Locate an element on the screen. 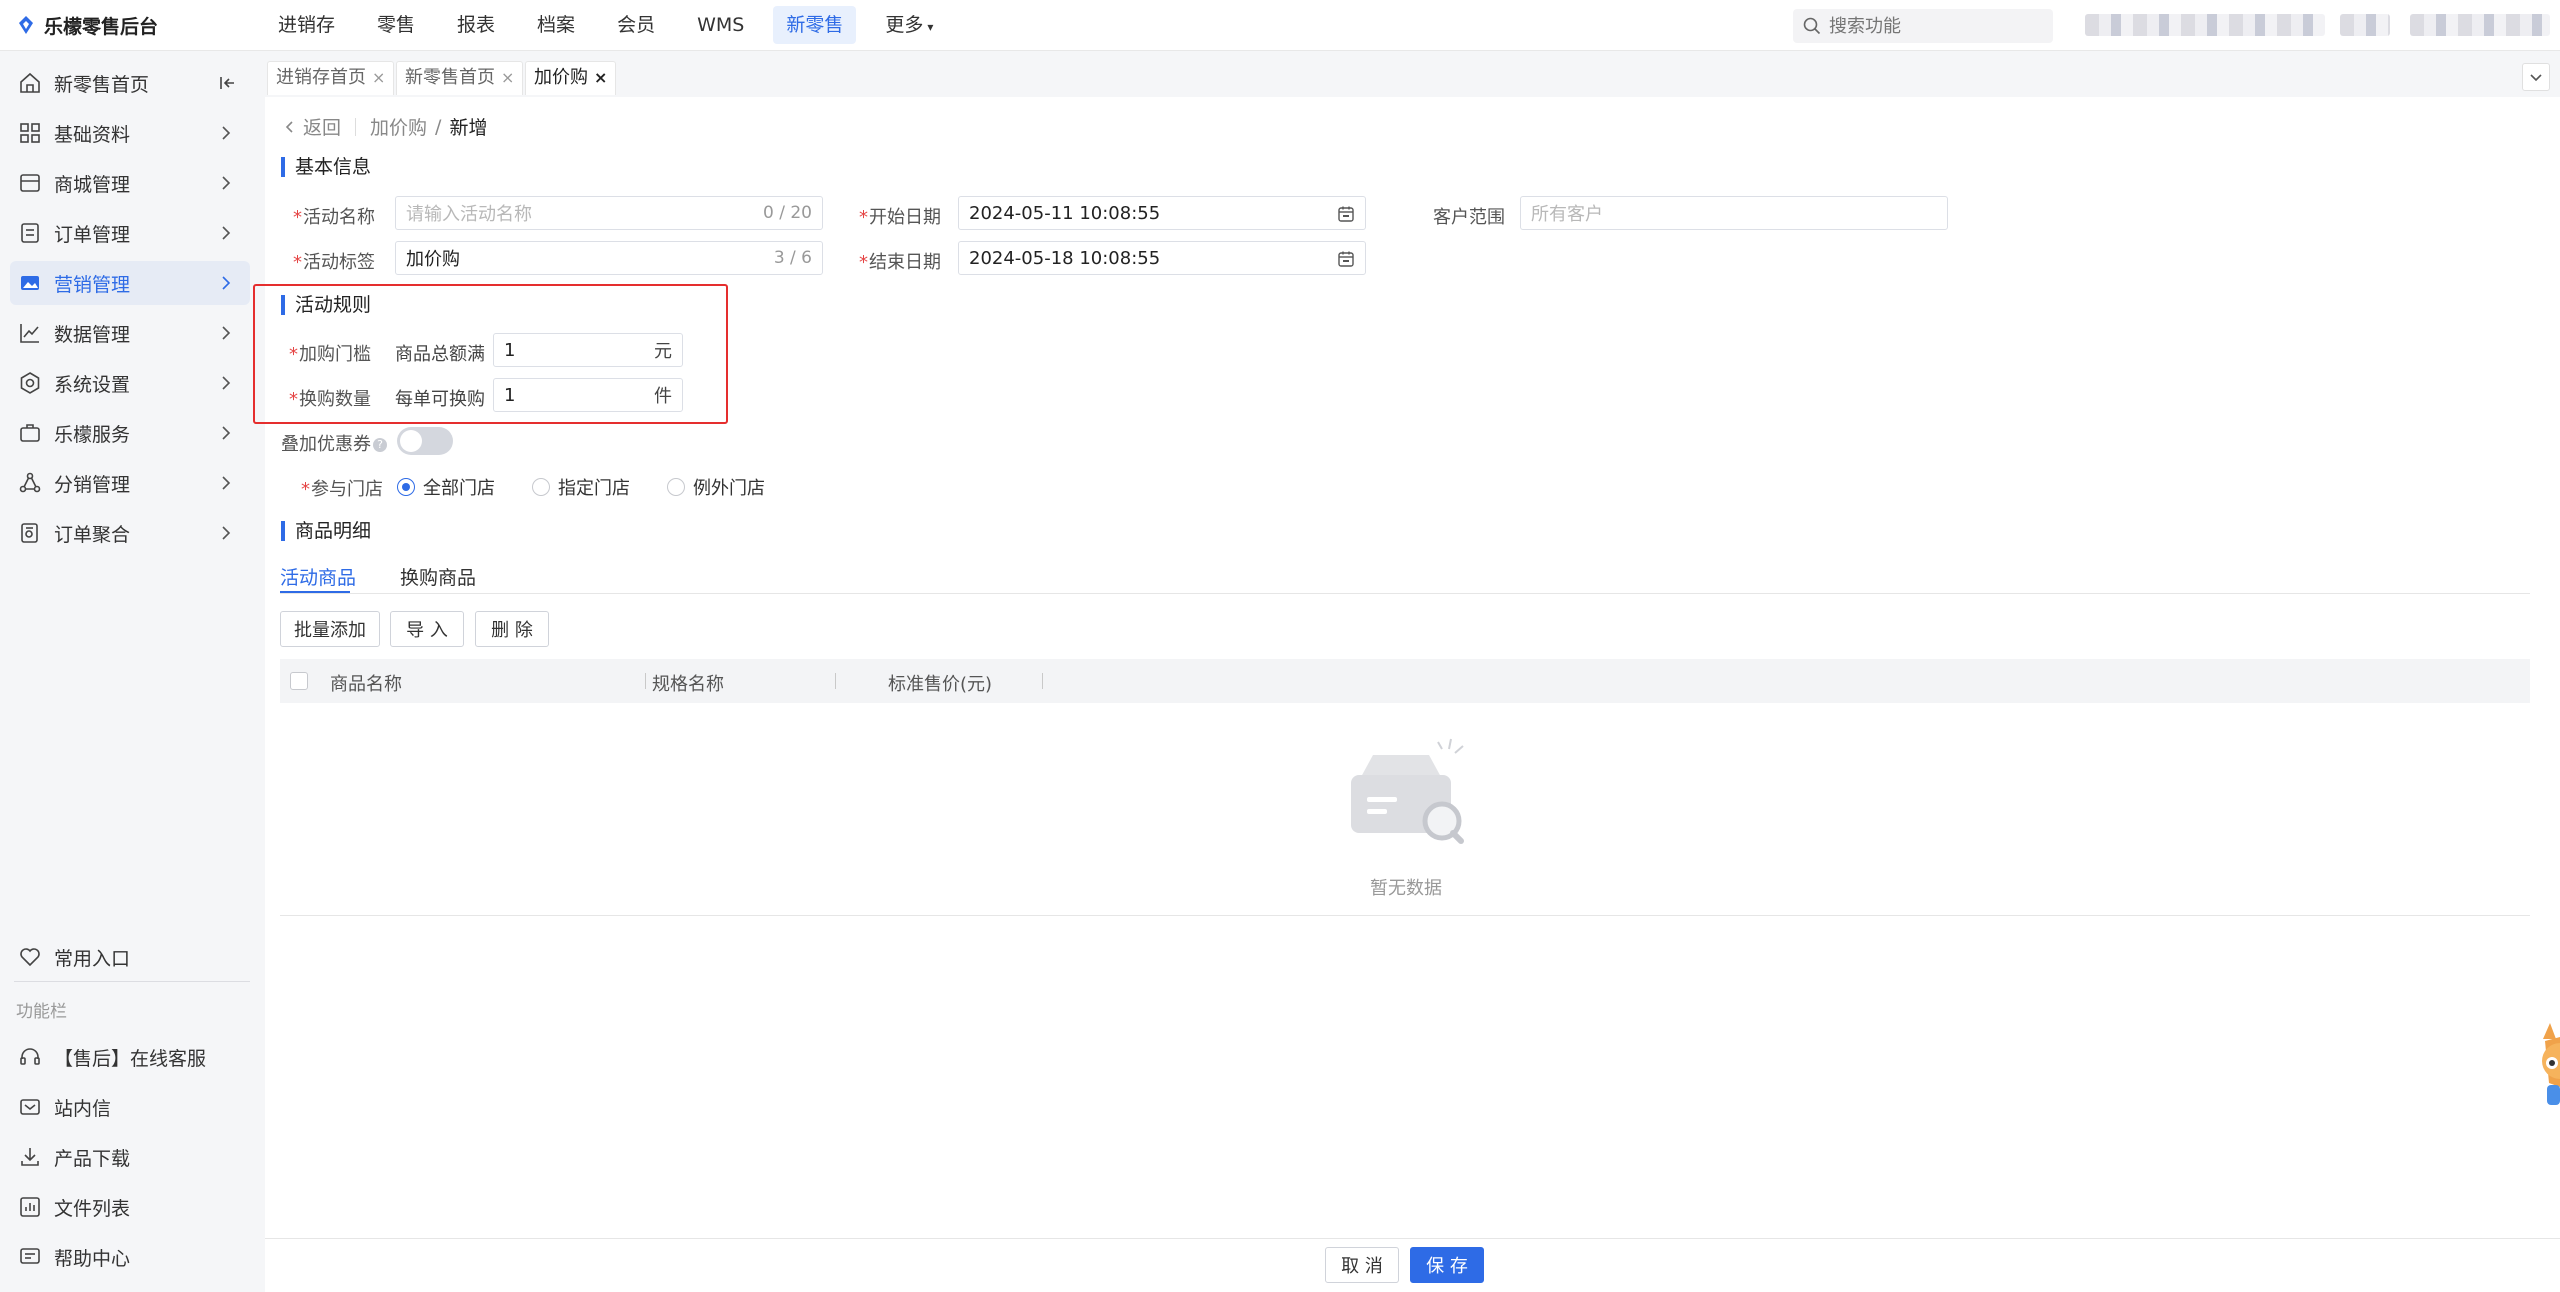 This screenshot has width=2560, height=1292. tab-inventory-home: 进销存首页 × is located at coordinates (331, 78).